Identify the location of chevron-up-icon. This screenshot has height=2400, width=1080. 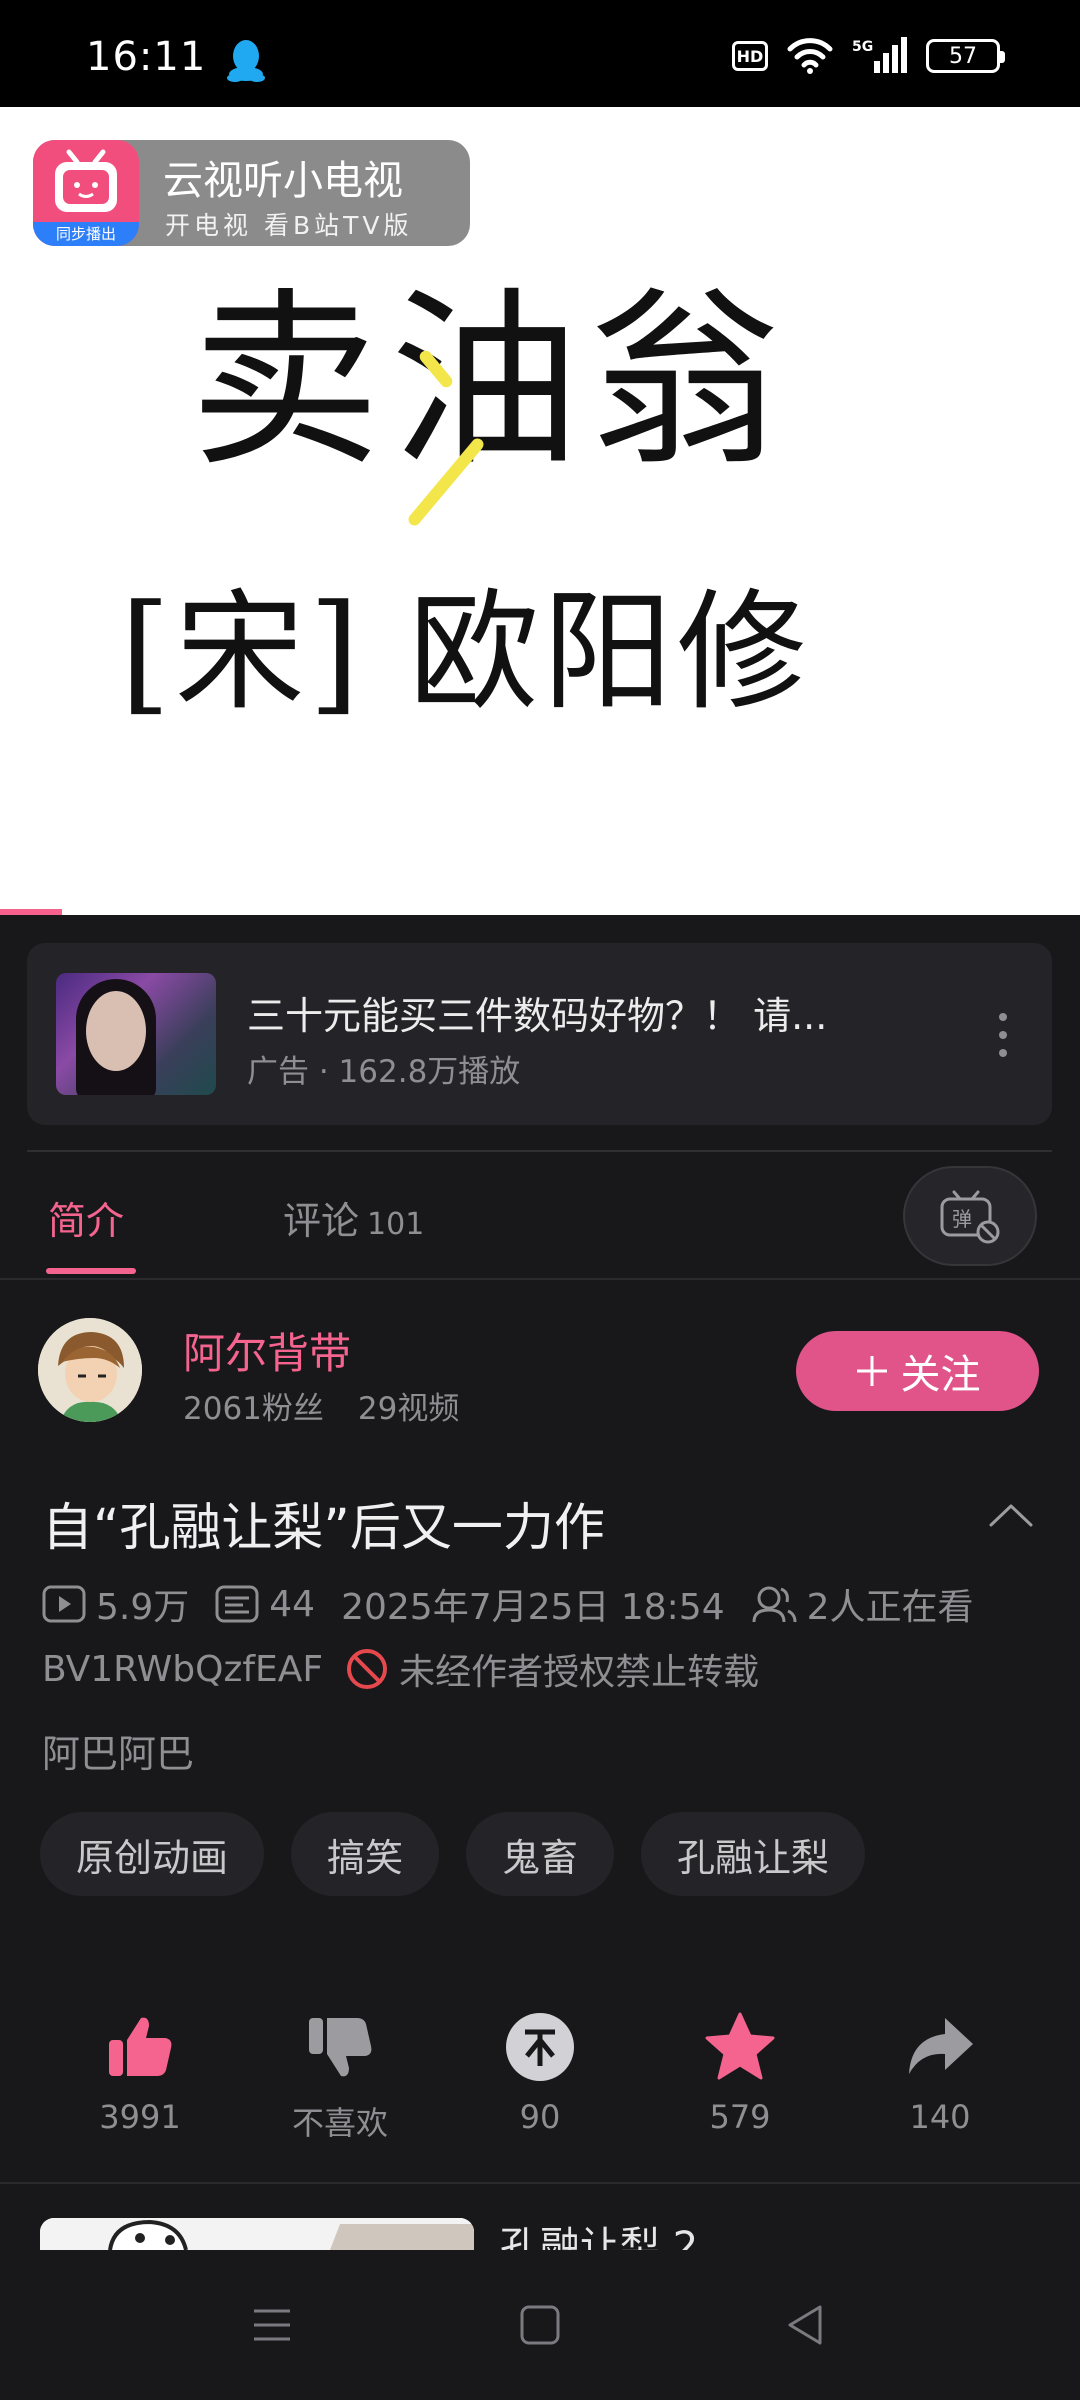
(1011, 1515).